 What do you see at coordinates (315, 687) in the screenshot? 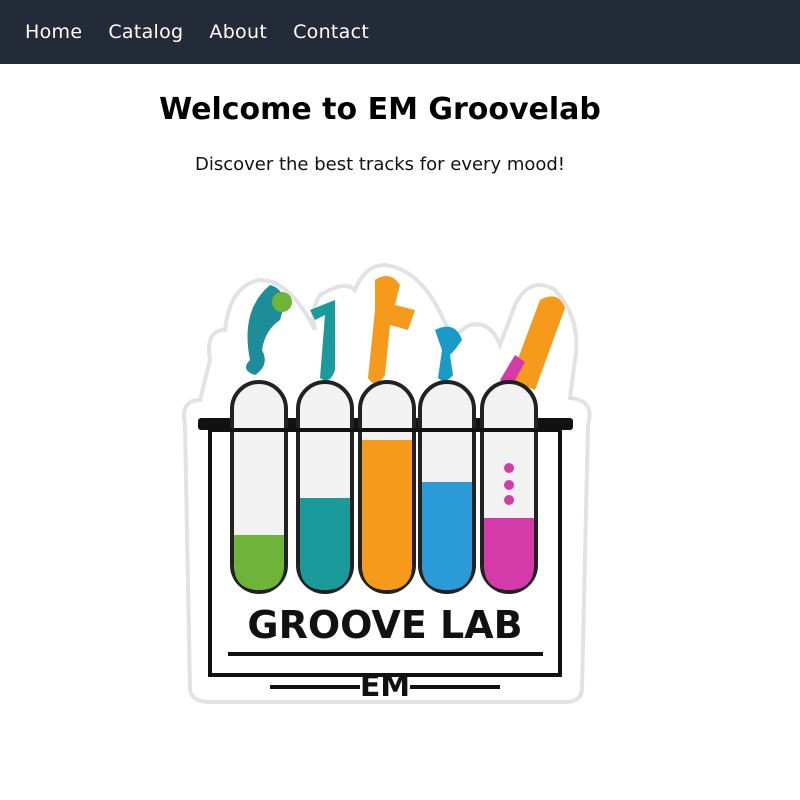
I see `logo-divider-left` at bounding box center [315, 687].